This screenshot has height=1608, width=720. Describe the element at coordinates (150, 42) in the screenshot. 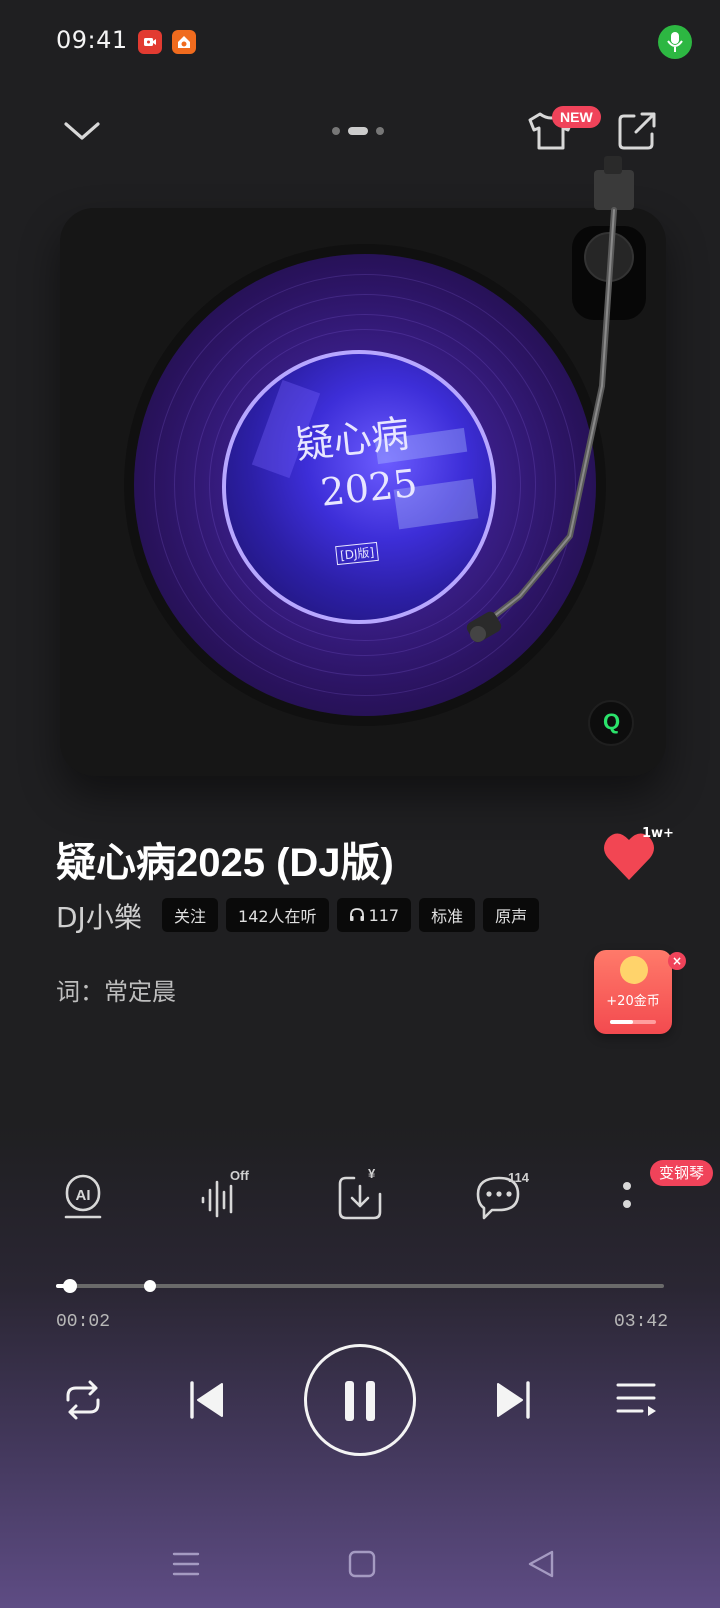

I see `video-app-icon` at that location.